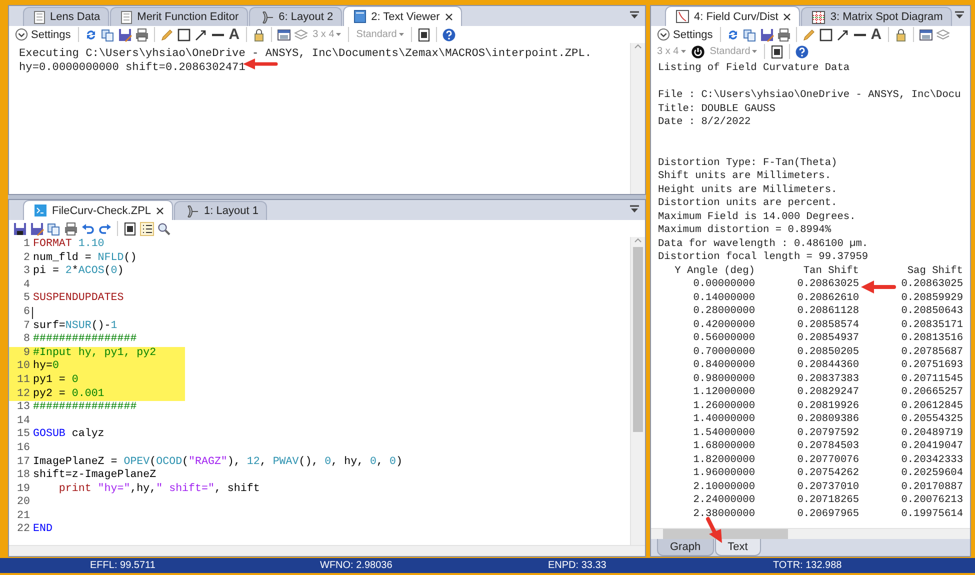  What do you see at coordinates (828, 285) in the screenshot?
I see `table-cell: 0.20863025` at bounding box center [828, 285].